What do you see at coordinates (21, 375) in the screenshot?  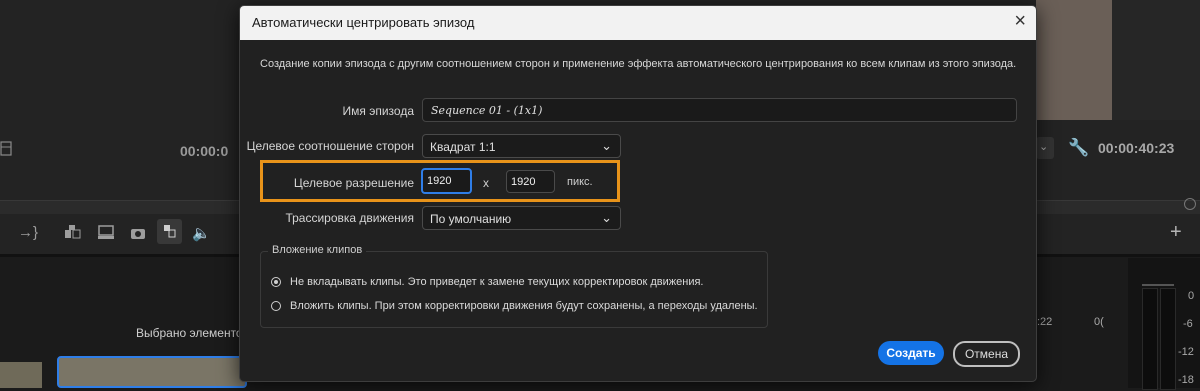 I see `clip-thumbnail` at bounding box center [21, 375].